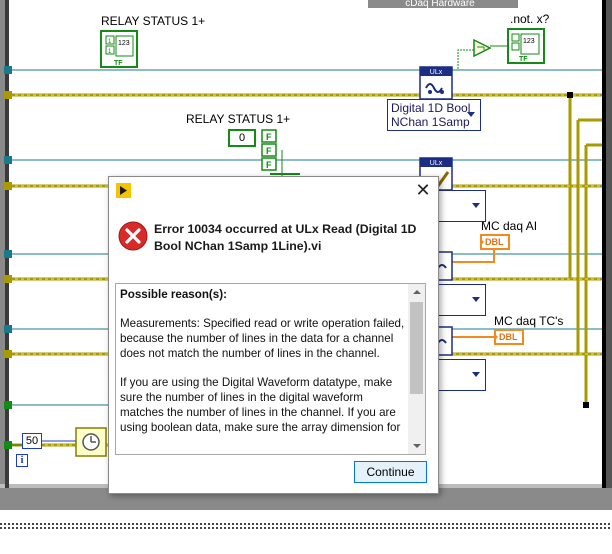  Describe the element at coordinates (22, 460) in the screenshot. I see `iteration-terminal: i` at that location.